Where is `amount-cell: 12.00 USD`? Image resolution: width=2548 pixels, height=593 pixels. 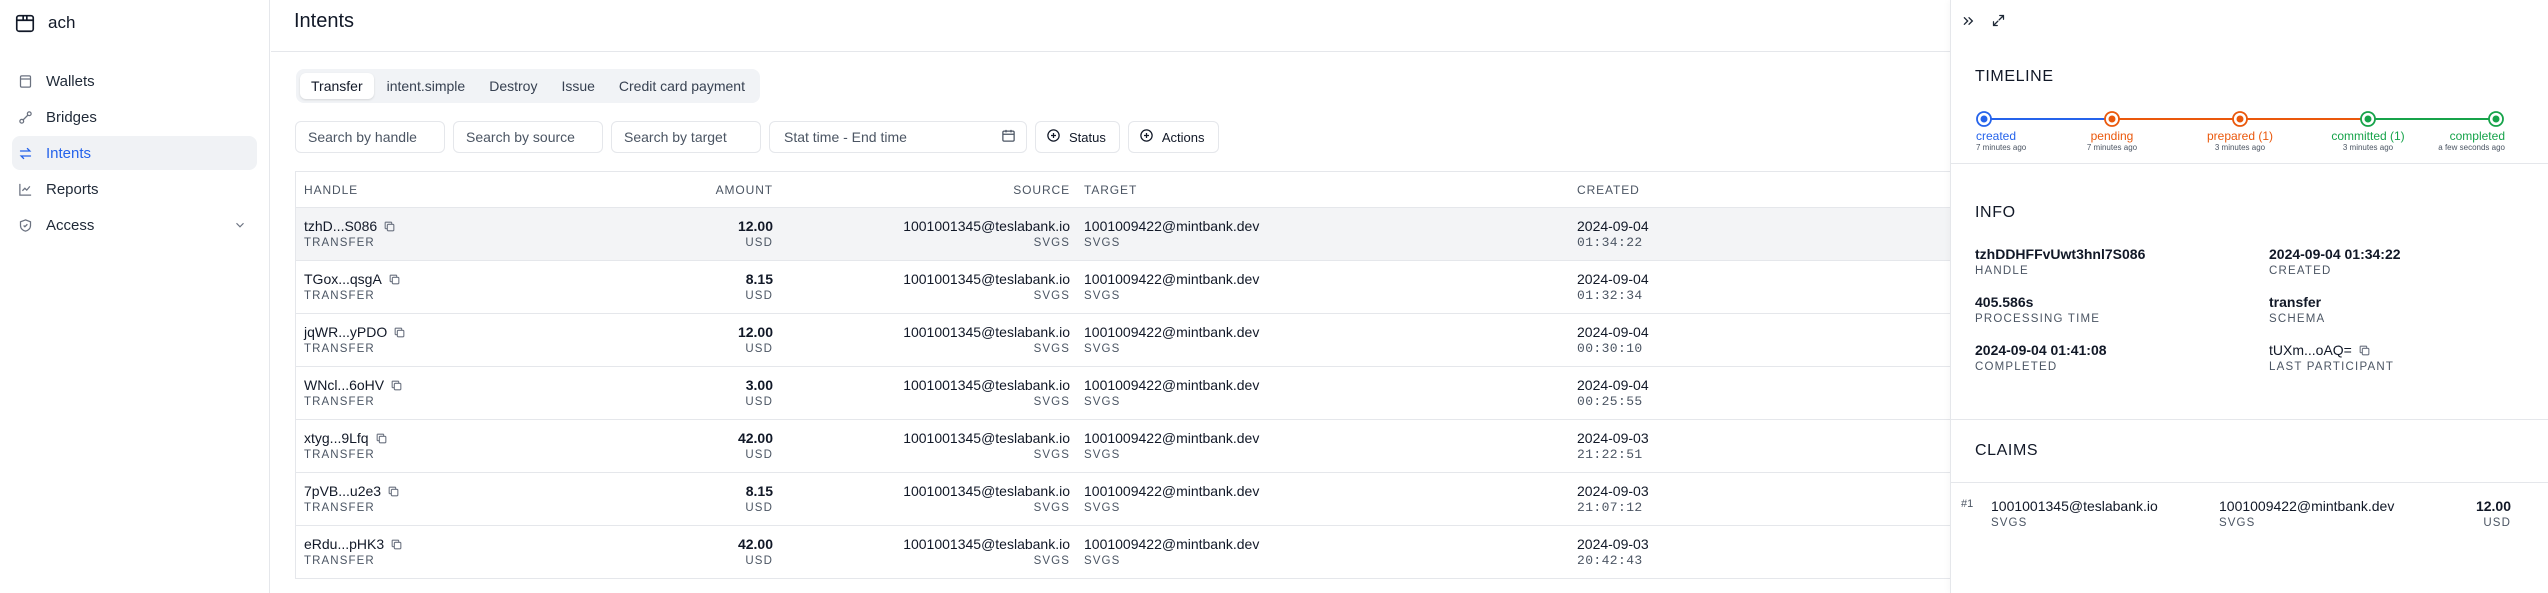 amount-cell: 12.00 USD is located at coordinates (624, 234).